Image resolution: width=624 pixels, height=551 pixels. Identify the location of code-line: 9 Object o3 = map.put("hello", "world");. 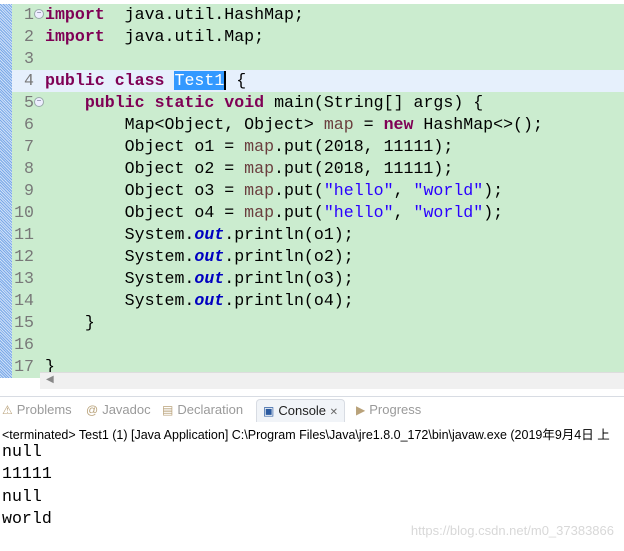
(318, 191).